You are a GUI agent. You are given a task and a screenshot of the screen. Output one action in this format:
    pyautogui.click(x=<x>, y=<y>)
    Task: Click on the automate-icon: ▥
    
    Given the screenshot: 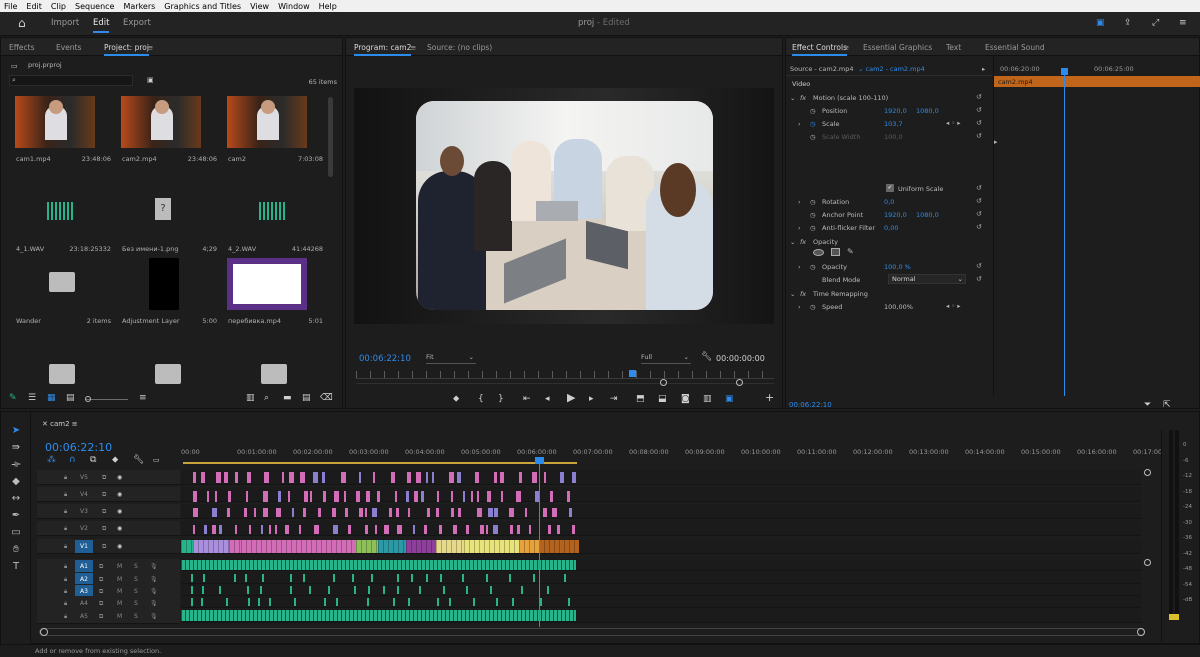 What is the action you would take?
    pyautogui.click(x=250, y=398)
    